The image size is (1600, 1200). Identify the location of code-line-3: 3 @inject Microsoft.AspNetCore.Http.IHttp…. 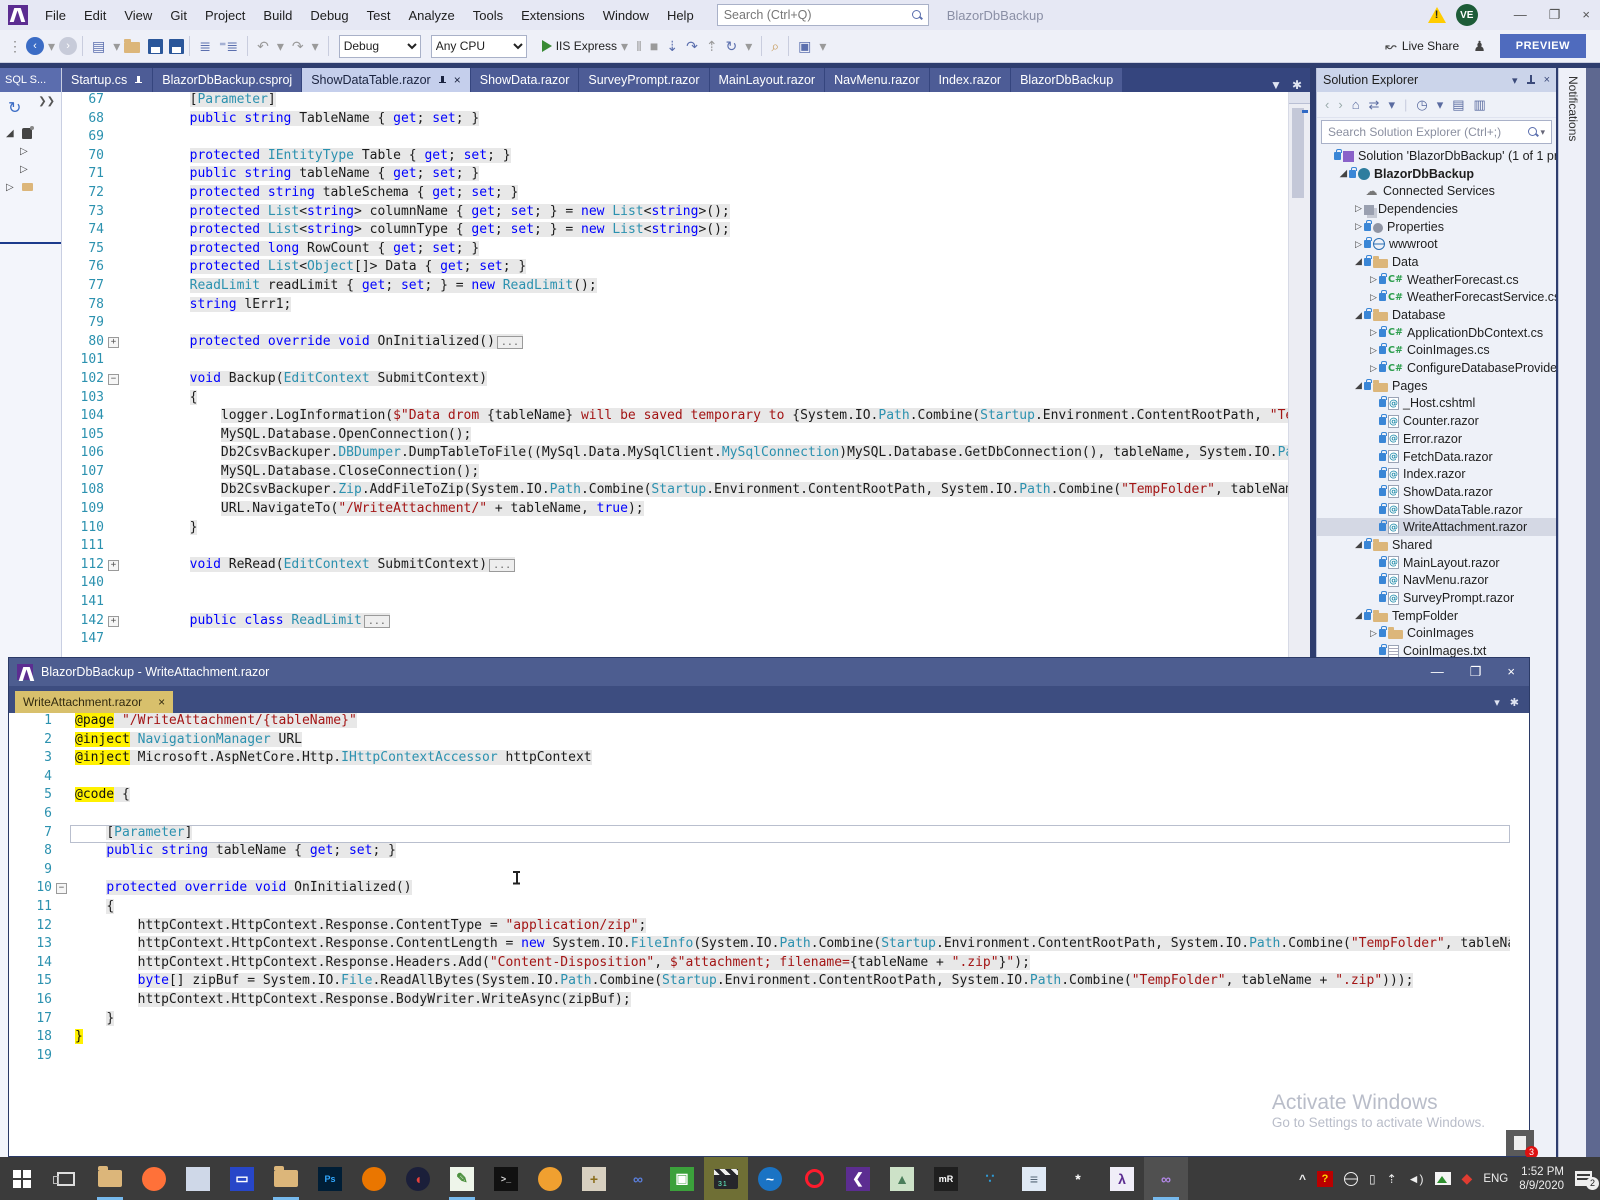
(760, 759).